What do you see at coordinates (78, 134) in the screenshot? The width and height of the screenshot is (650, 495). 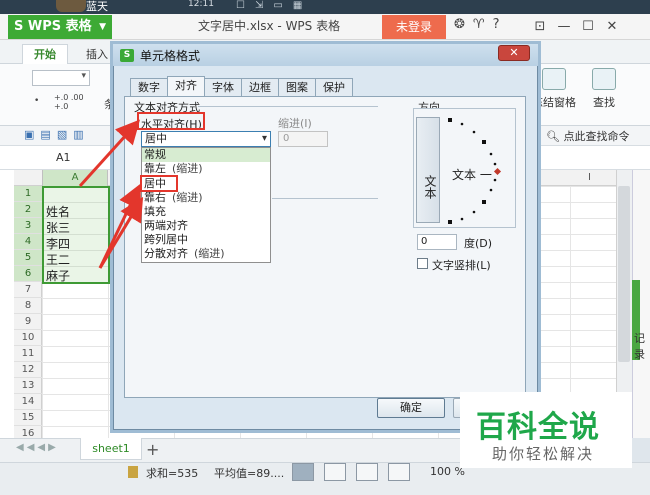 I see `print-icon: ▥` at bounding box center [78, 134].